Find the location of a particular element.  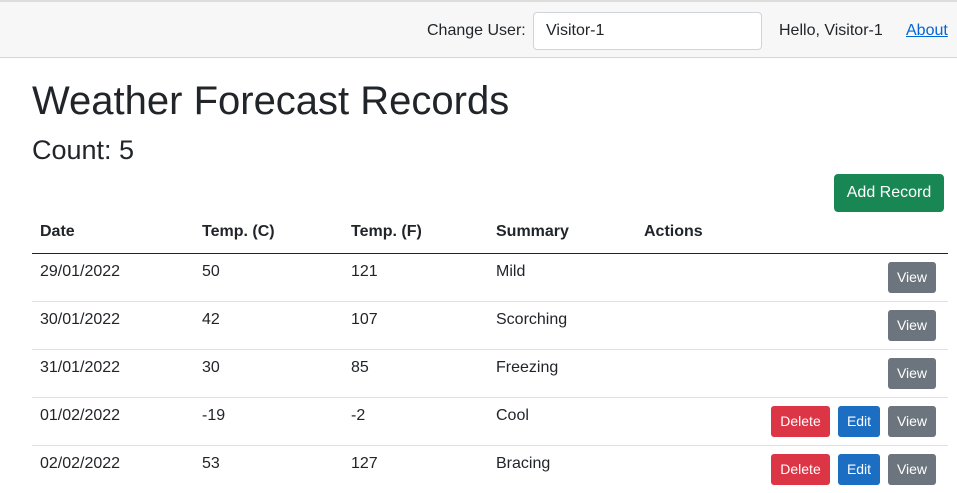

about-link: About is located at coordinates (927, 31).